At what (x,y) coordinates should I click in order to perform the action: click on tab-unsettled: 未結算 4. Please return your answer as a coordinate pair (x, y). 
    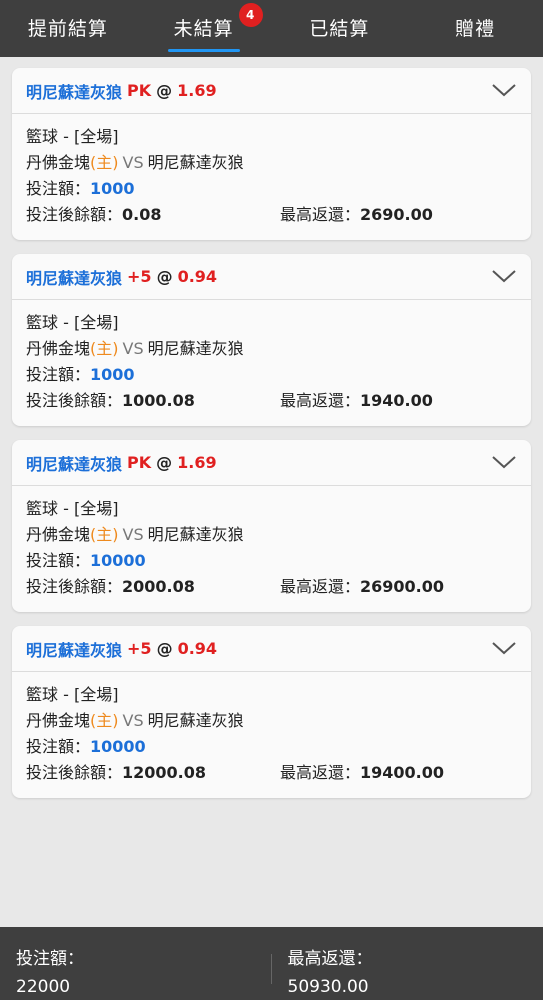
    Looking at the image, I should click on (204, 28).